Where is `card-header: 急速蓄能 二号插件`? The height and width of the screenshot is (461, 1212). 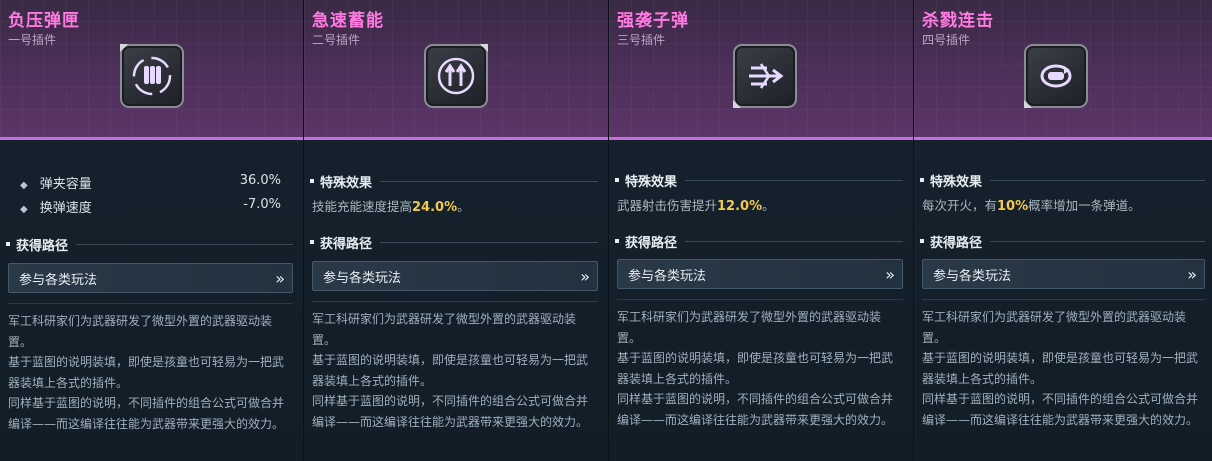 card-header: 急速蓄能 二号插件 is located at coordinates (456, 70).